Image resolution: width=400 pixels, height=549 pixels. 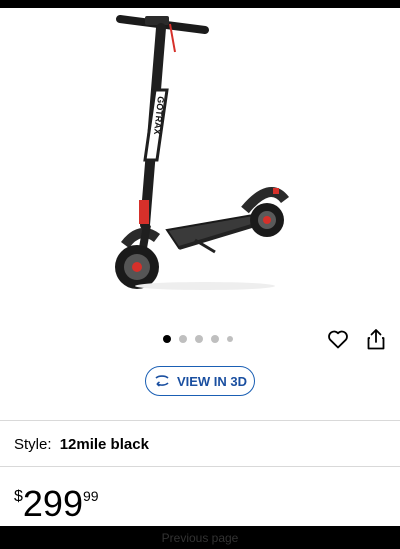 What do you see at coordinates (200, 4) in the screenshot?
I see `status-bar` at bounding box center [200, 4].